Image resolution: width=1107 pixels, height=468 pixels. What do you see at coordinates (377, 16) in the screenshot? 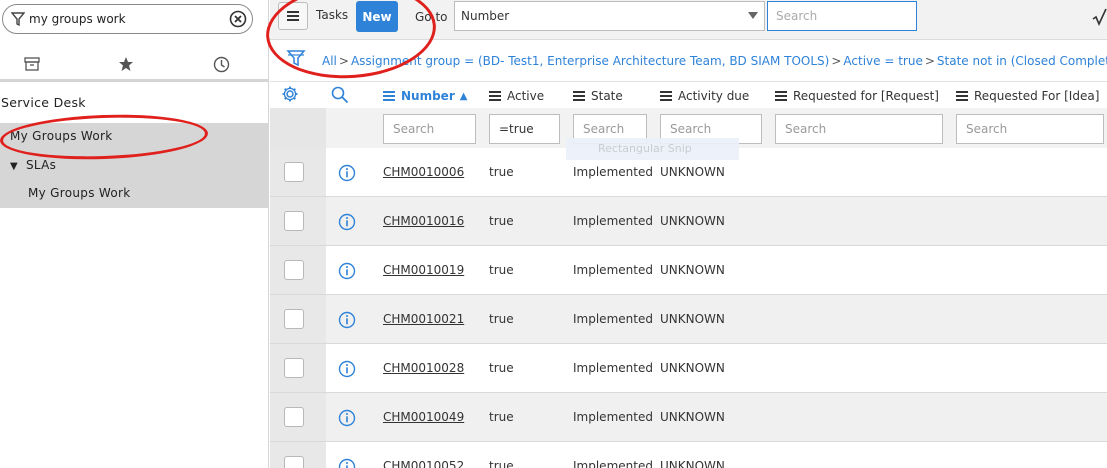
I see `new-button: New` at bounding box center [377, 16].